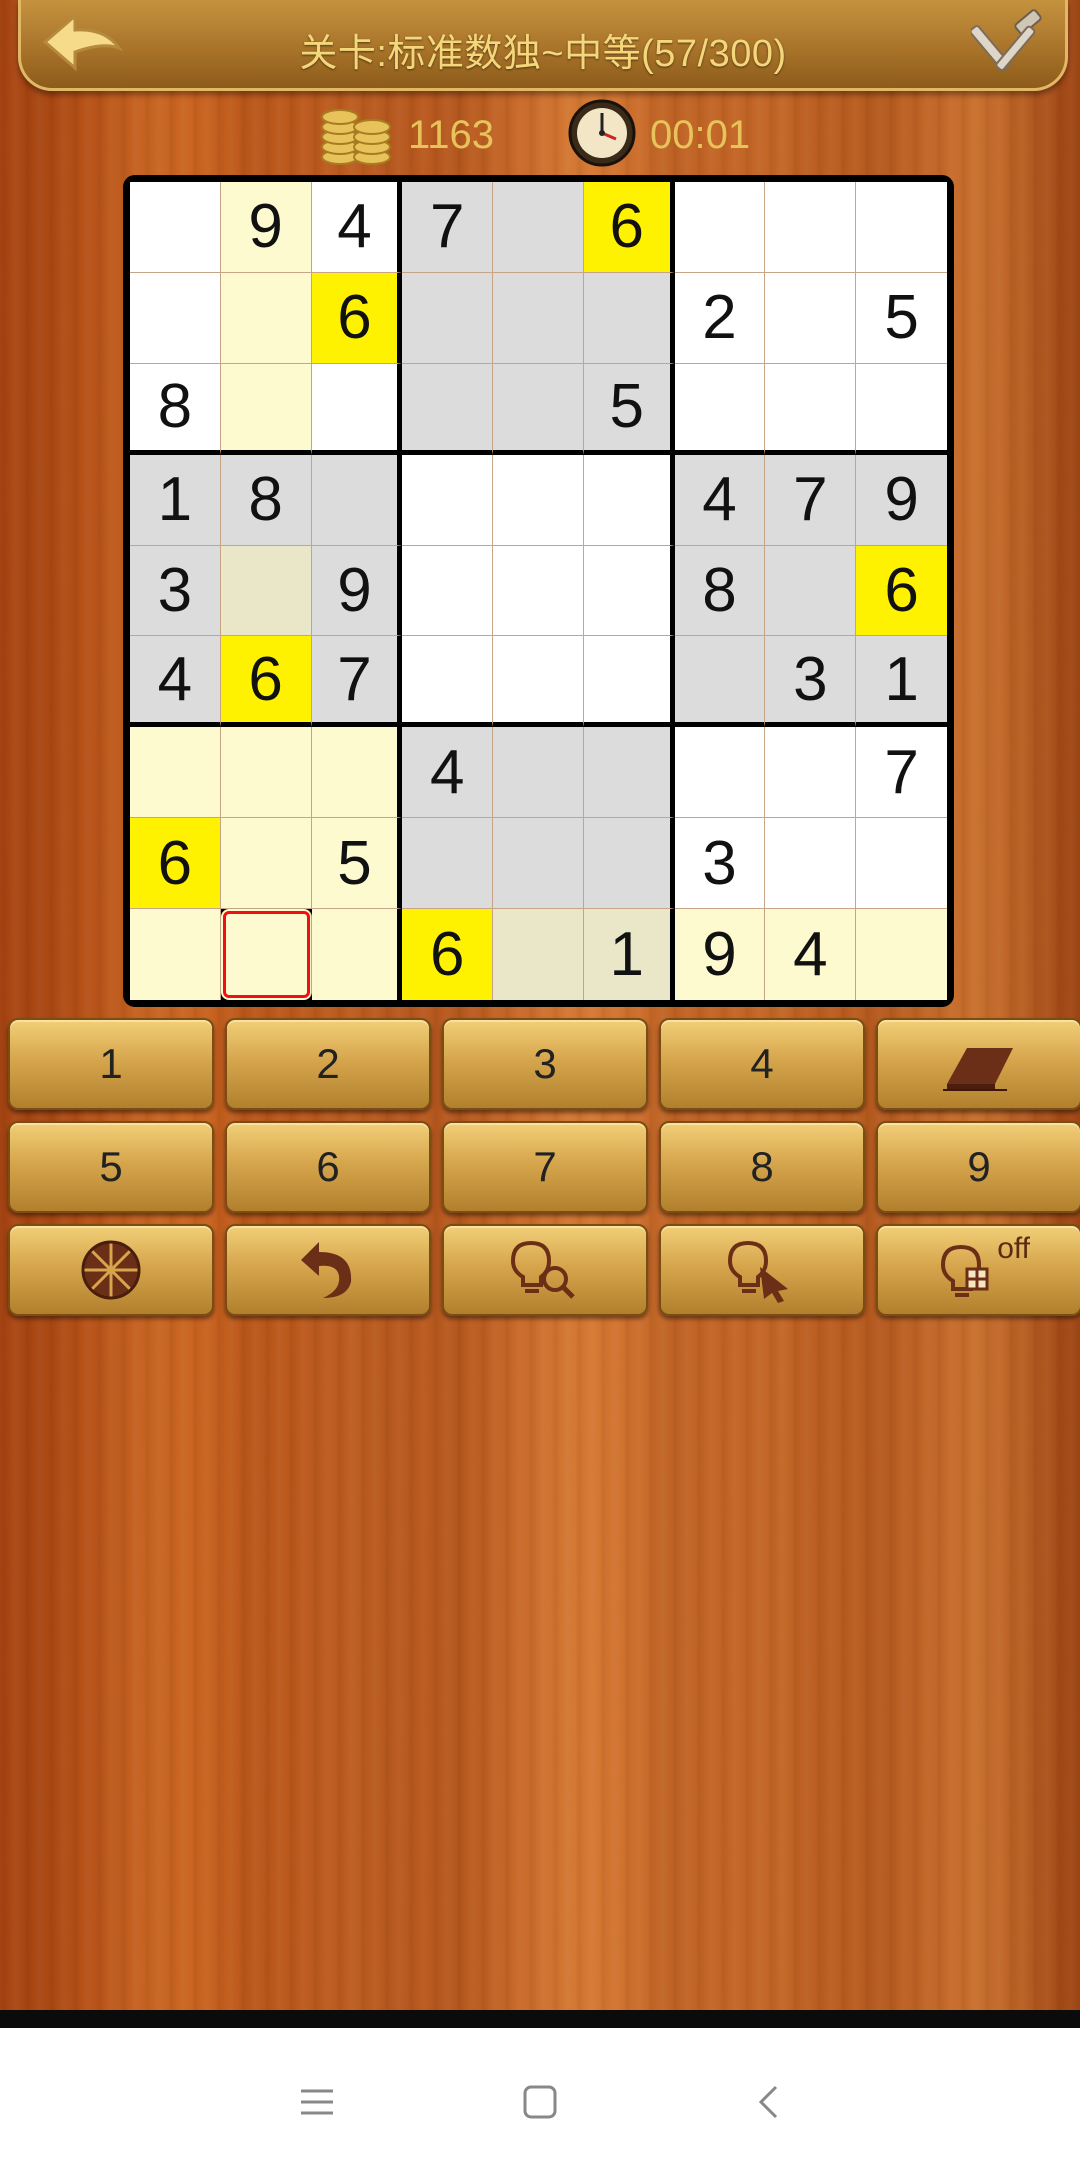 The width and height of the screenshot is (1080, 2178). Describe the element at coordinates (629, 591) in the screenshot. I see `sudoku-cell-r5-c6` at that location.